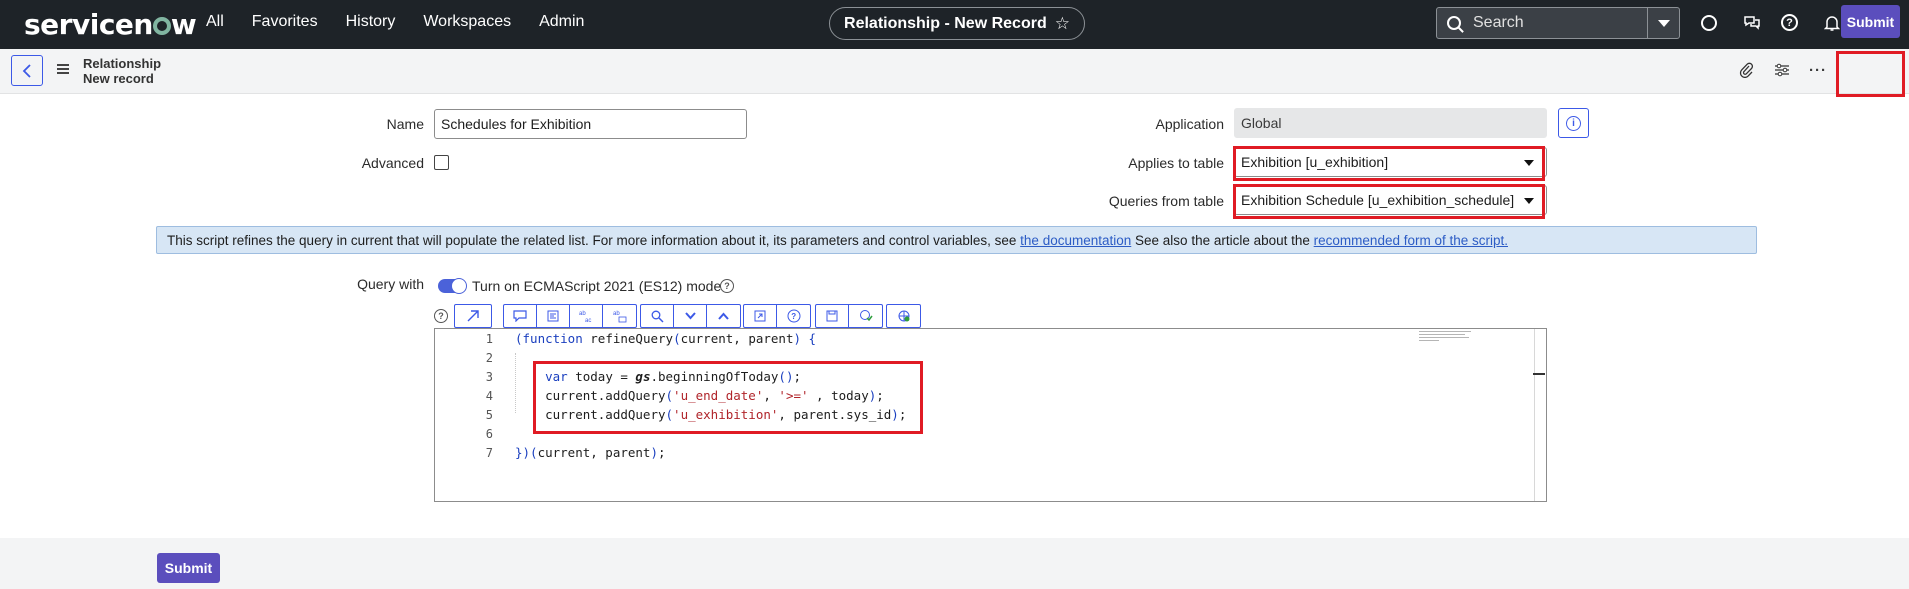  I want to click on application-label: Application, so click(1190, 124).